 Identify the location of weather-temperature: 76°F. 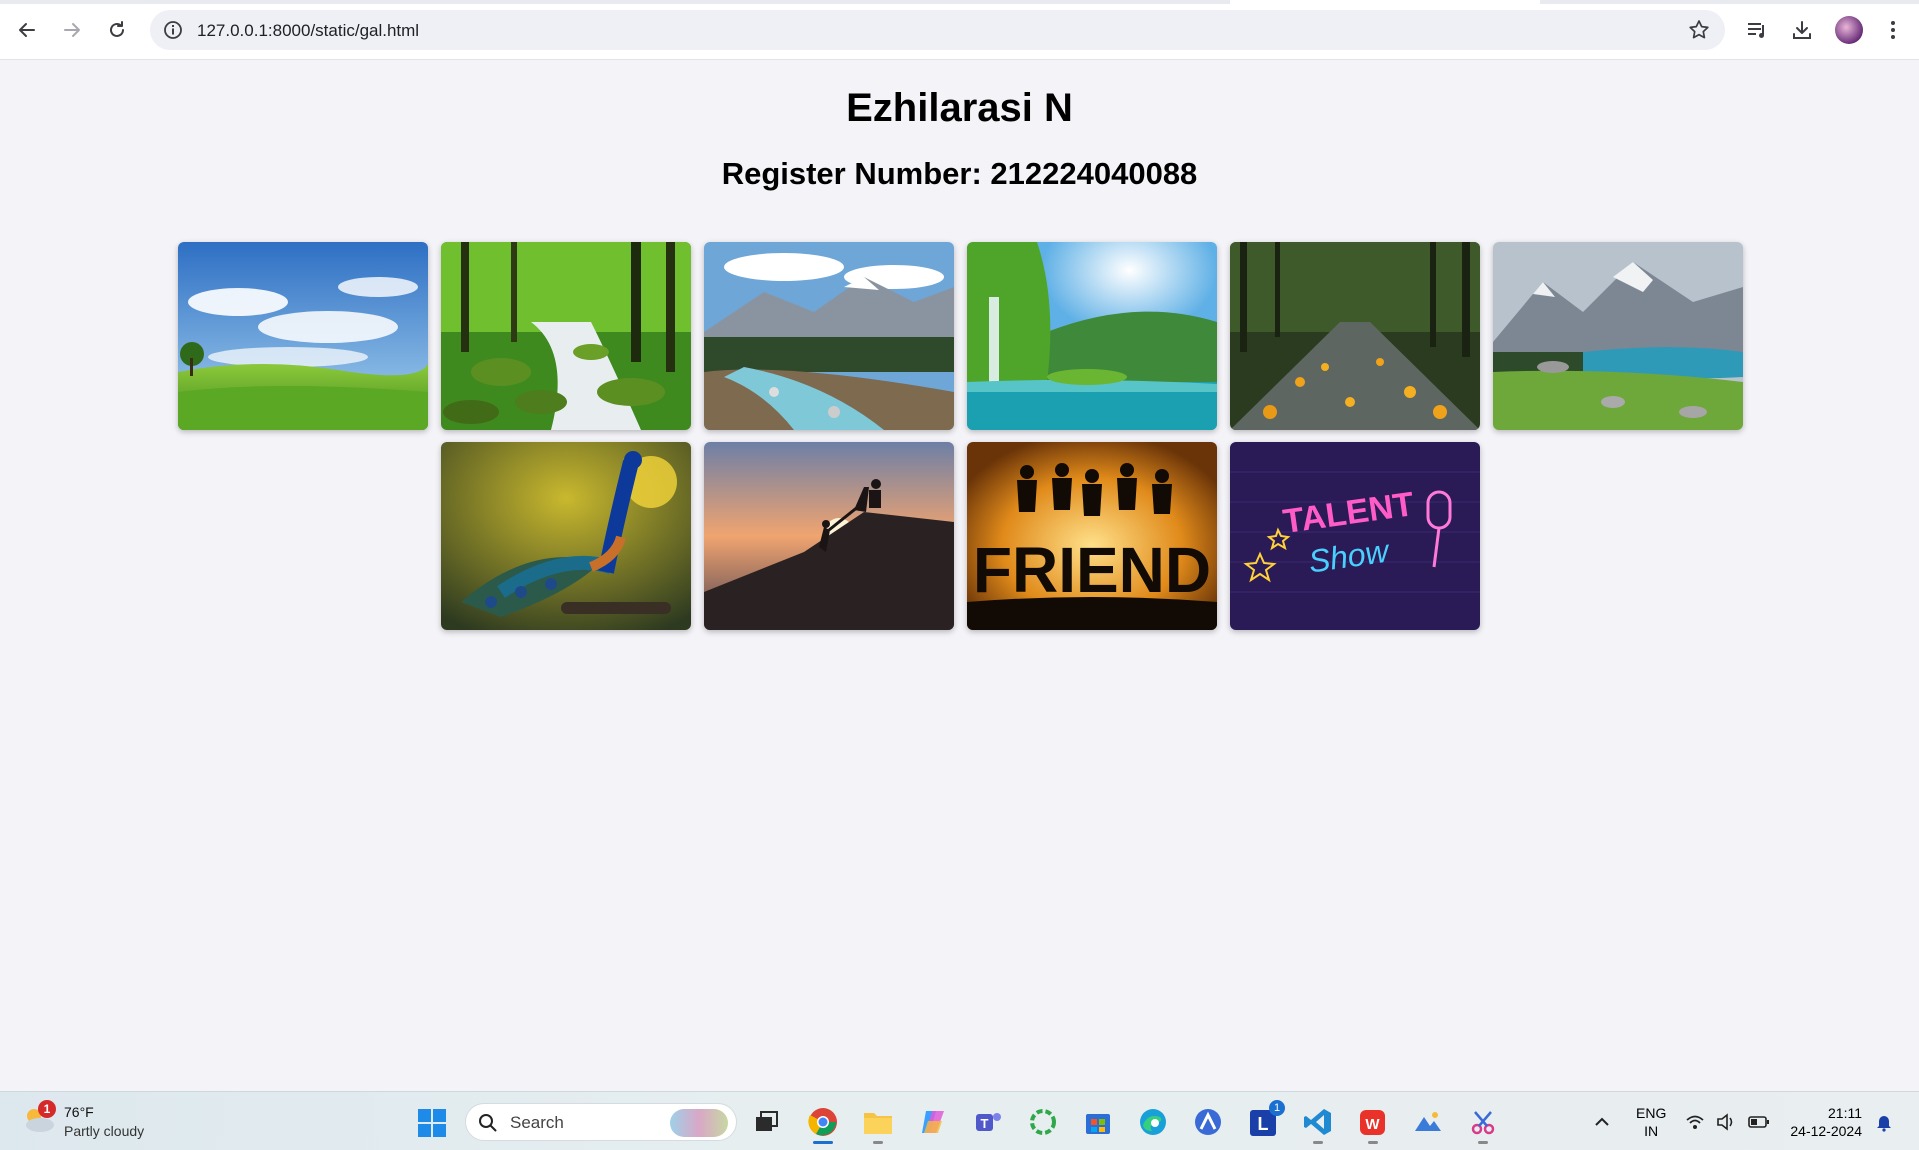
(79, 1112).